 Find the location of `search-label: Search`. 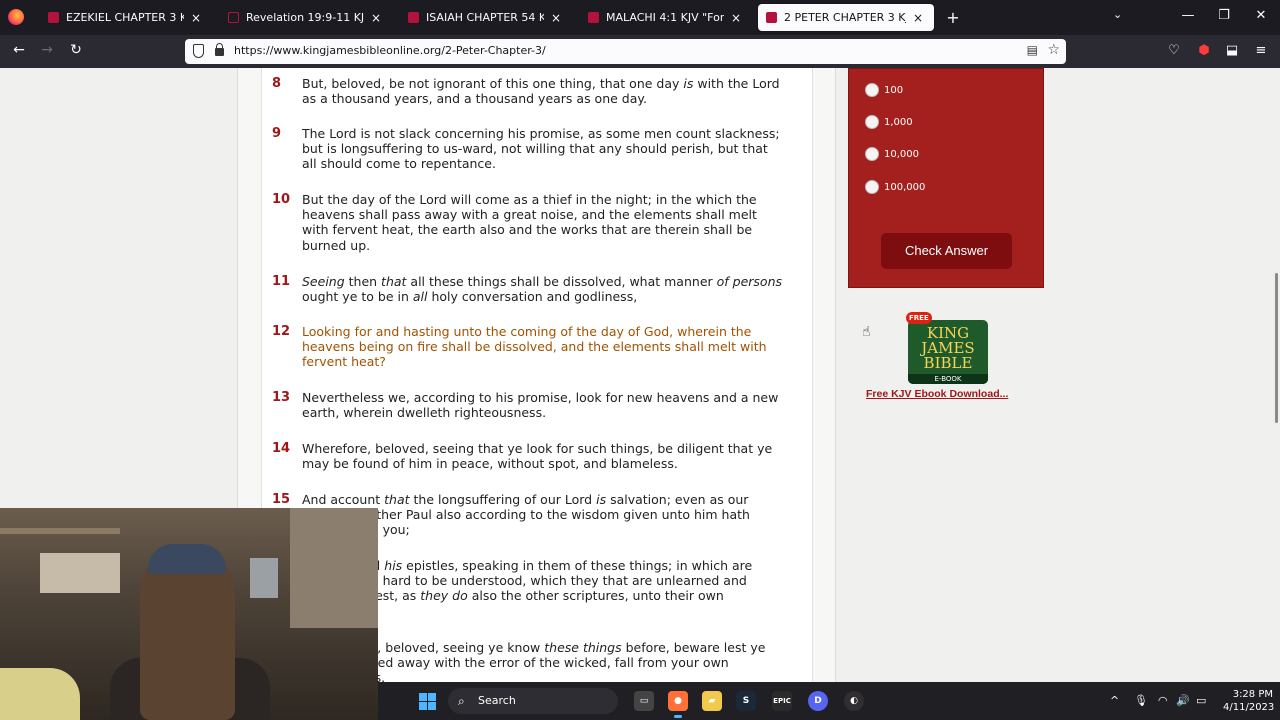

search-label: Search is located at coordinates (497, 700).